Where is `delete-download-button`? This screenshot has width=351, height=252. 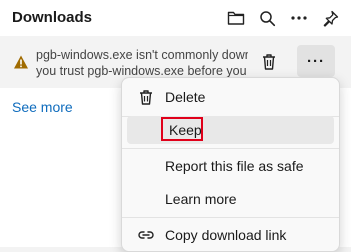 delete-download-button is located at coordinates (269, 62).